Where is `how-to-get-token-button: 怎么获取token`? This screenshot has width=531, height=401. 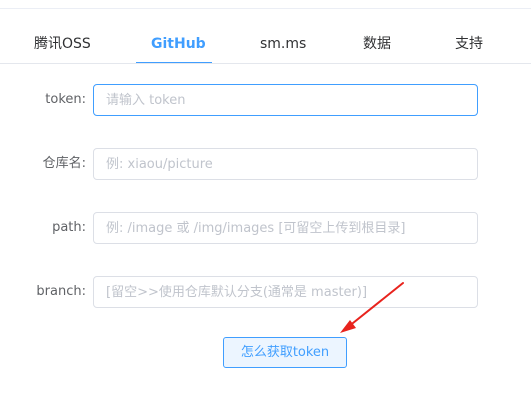 how-to-get-token-button: 怎么获取token is located at coordinates (285, 352).